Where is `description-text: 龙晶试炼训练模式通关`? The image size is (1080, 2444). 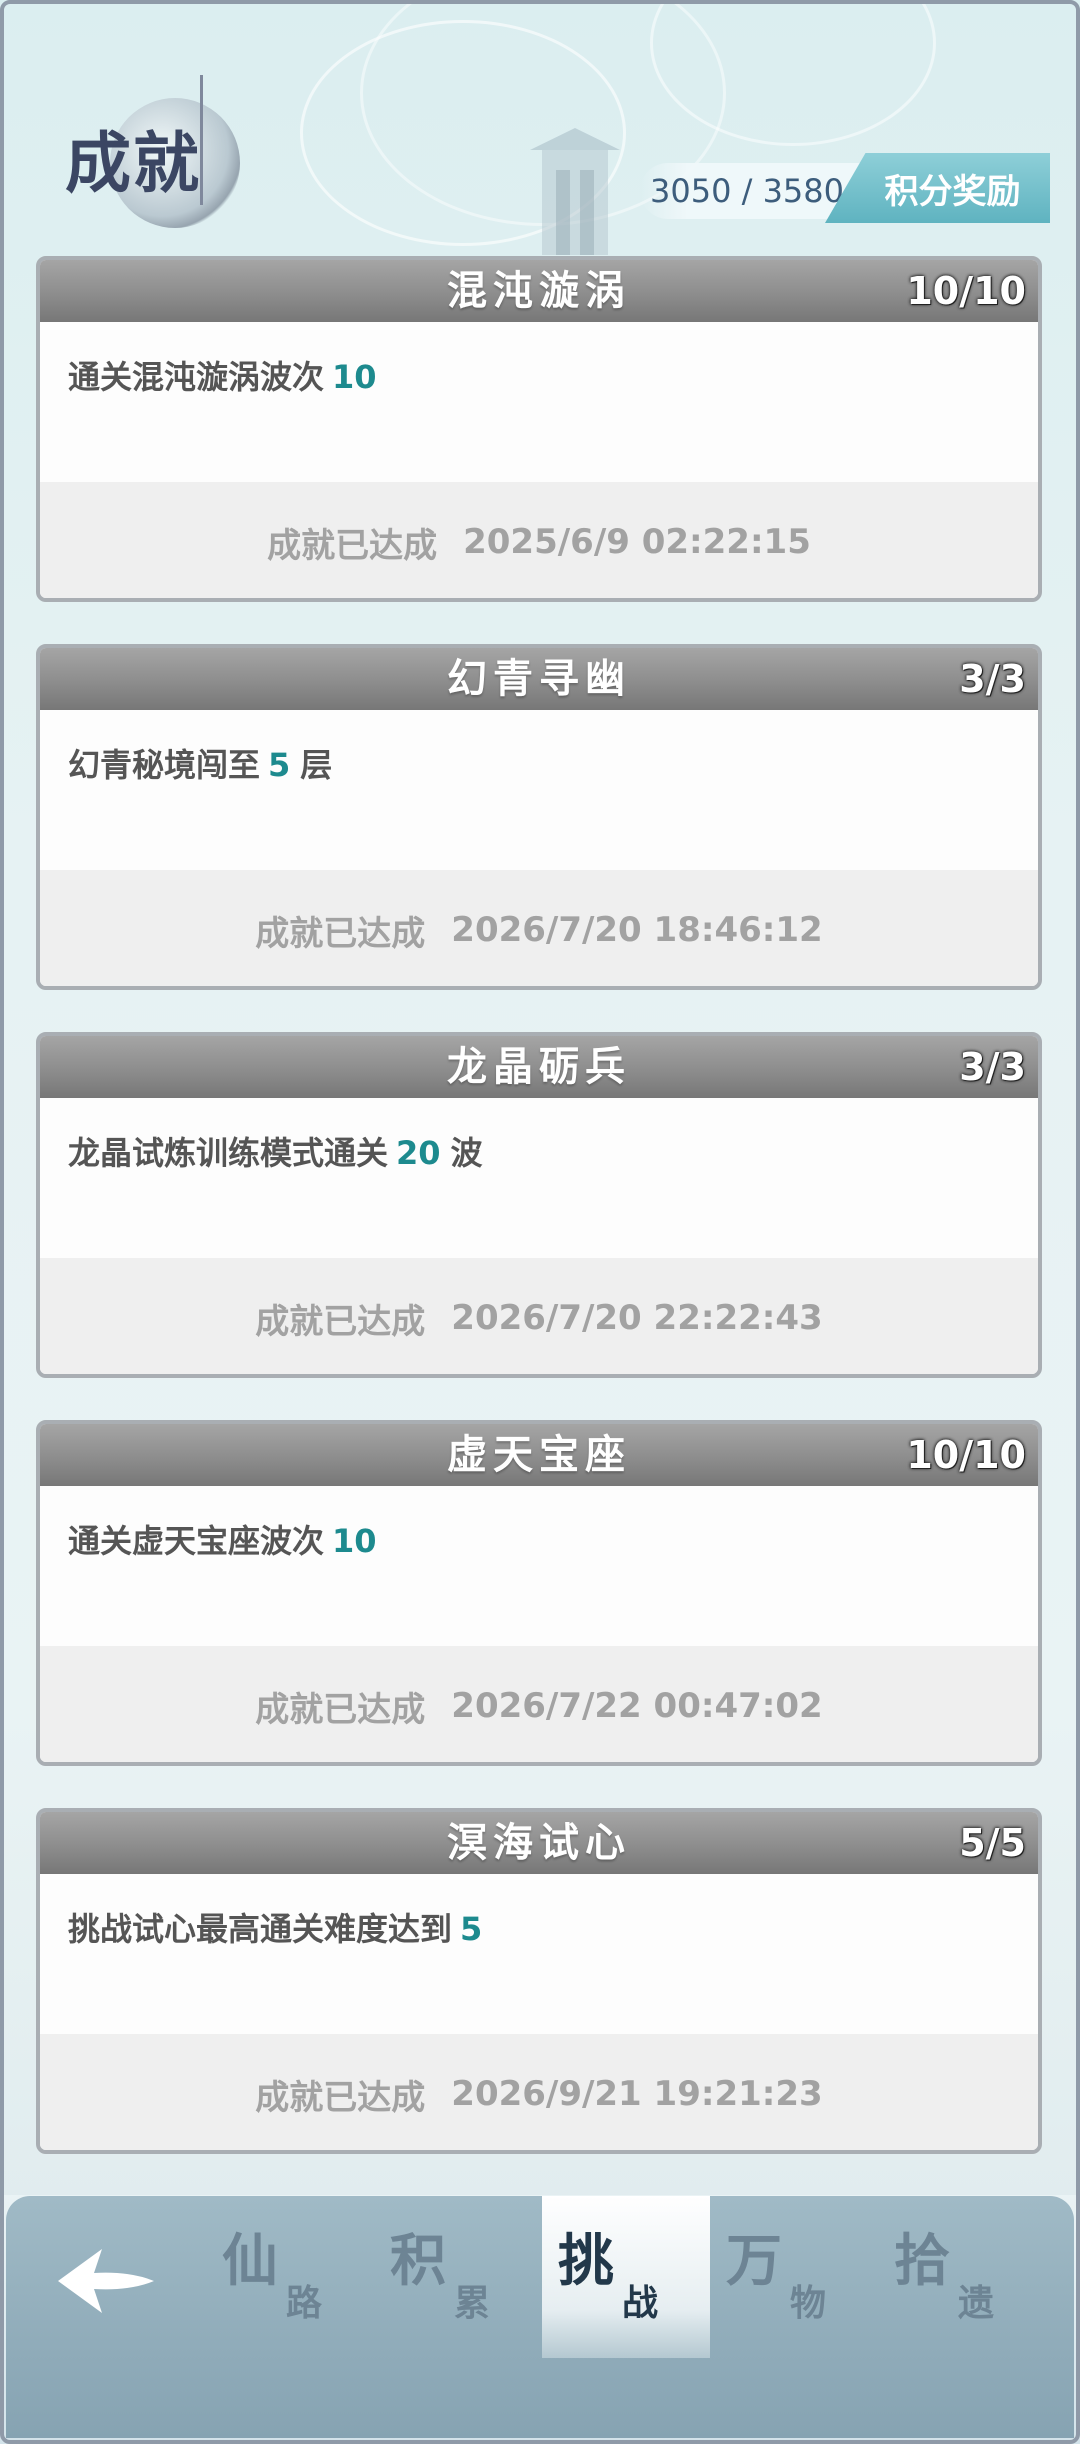 description-text: 龙晶试炼训练模式通关 is located at coordinates (228, 1153).